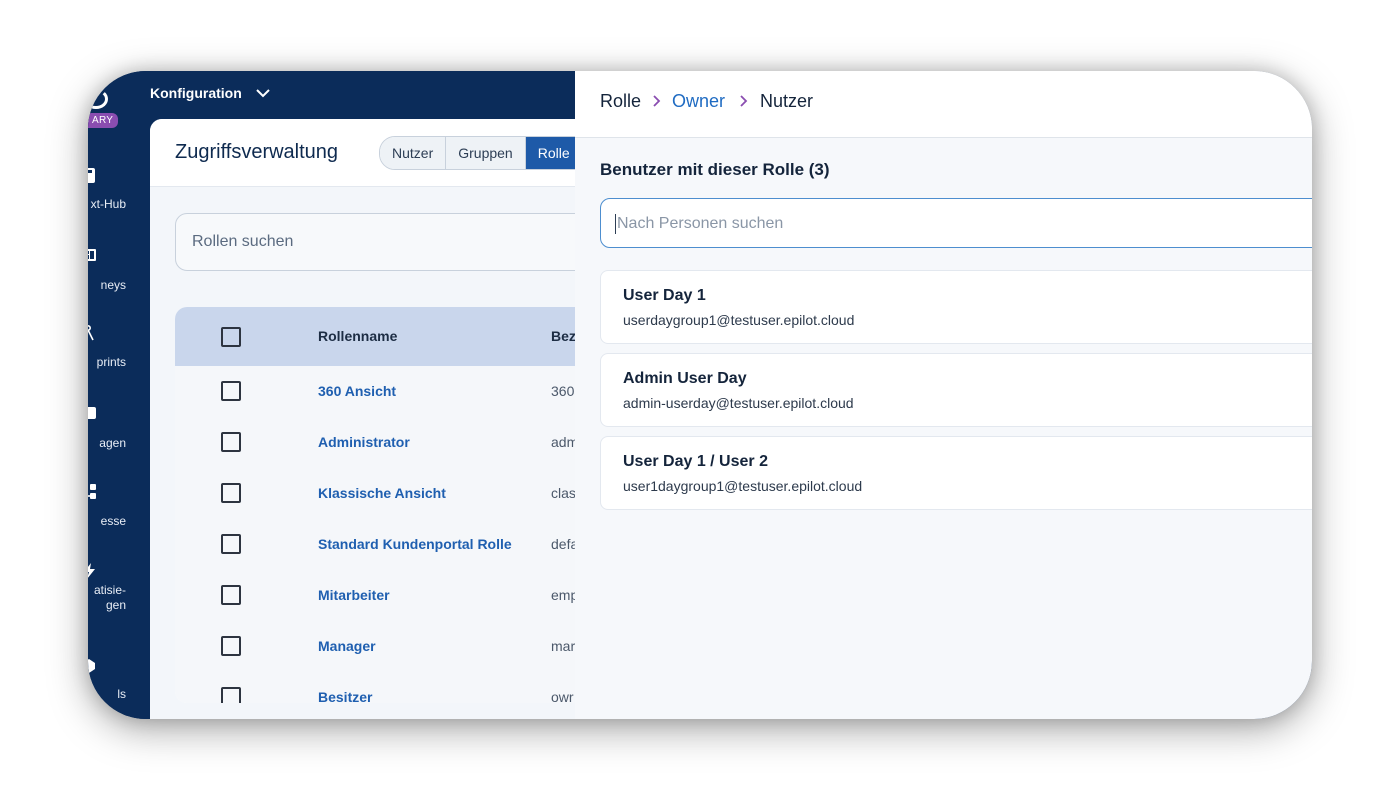 The image size is (1400, 806). I want to click on role-name-link: 360 Ansicht, so click(357, 391).